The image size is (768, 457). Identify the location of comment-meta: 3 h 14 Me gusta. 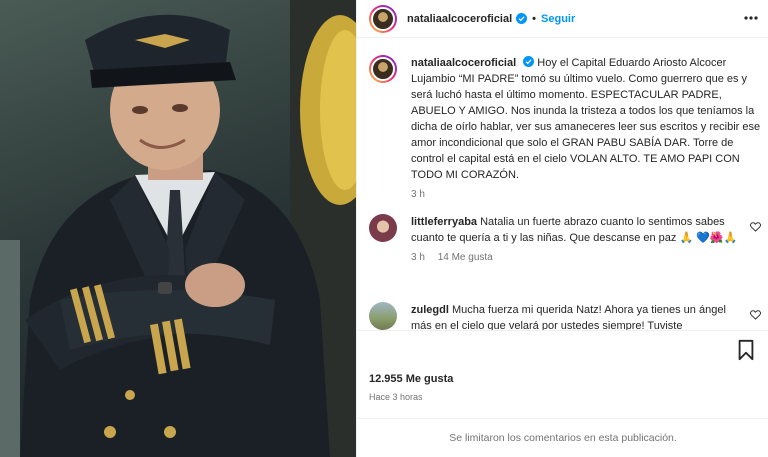
(576, 258).